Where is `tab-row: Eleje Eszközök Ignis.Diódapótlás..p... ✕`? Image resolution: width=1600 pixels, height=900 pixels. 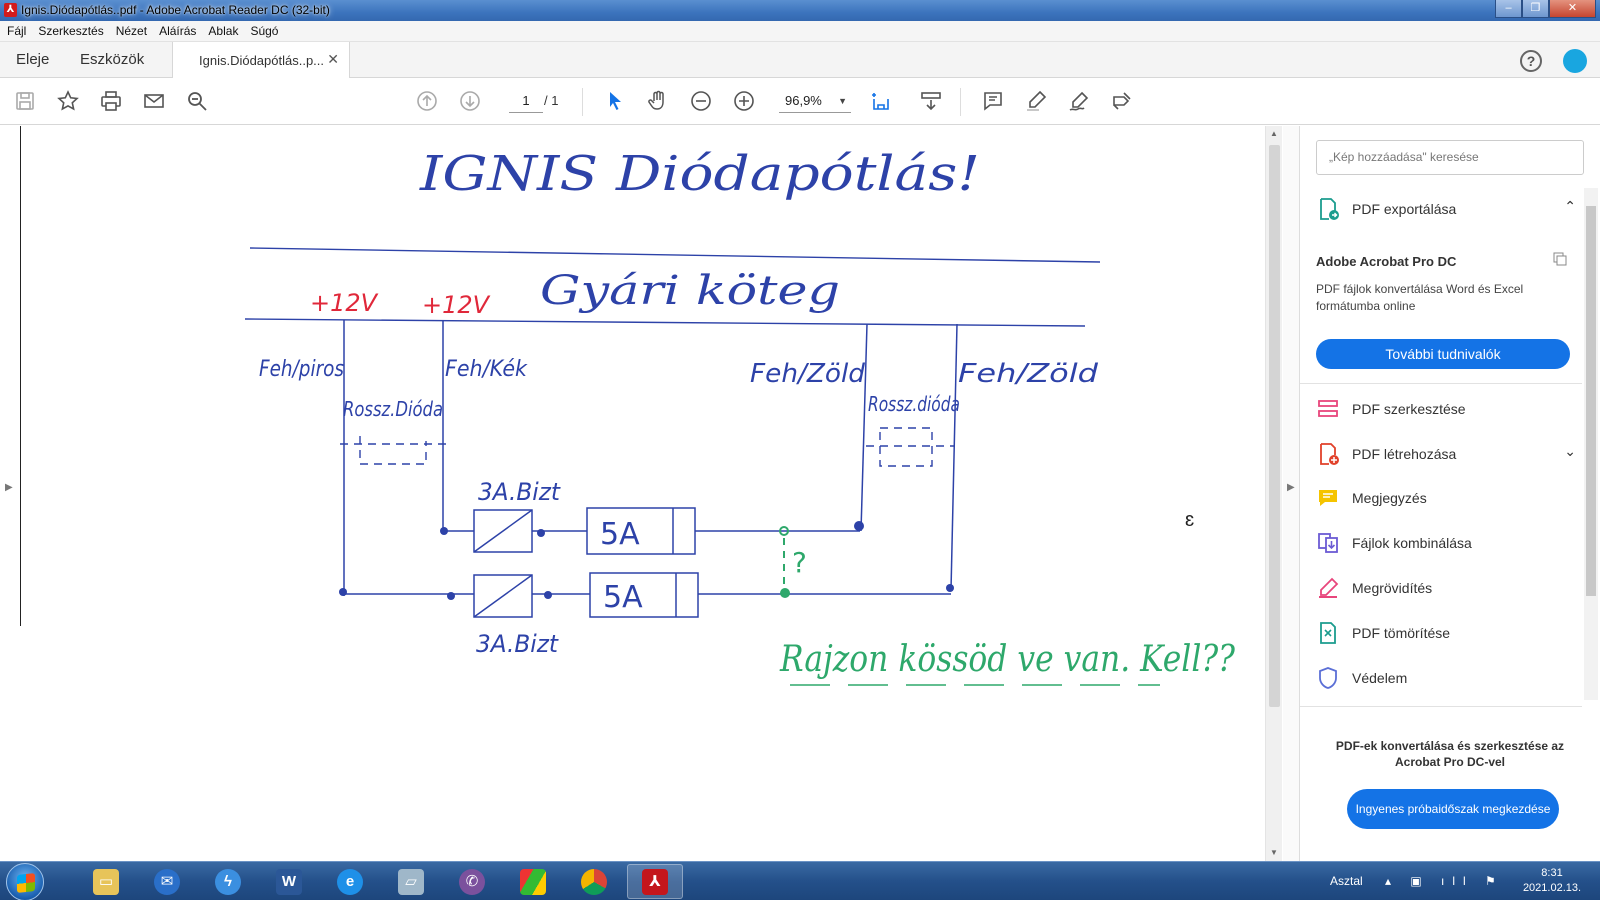 tab-row: Eleje Eszközök Ignis.Diódapótlás..p... ✕ is located at coordinates (800, 60).